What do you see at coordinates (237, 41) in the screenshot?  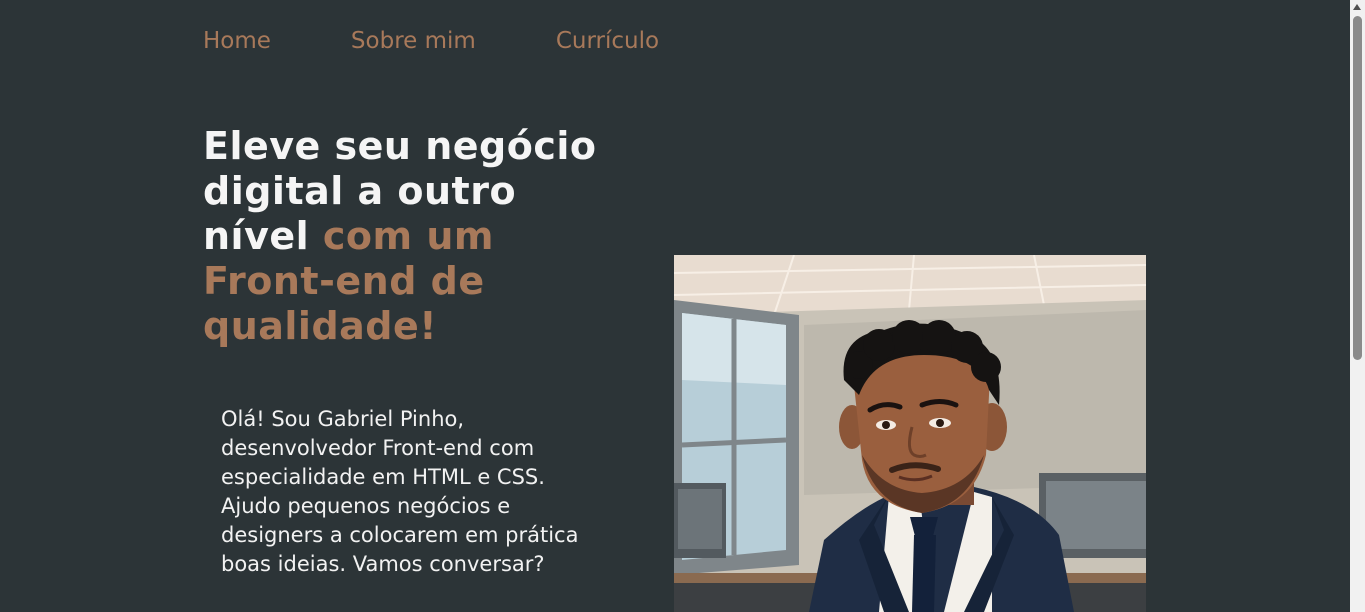 I see `nav-link-home: Home` at bounding box center [237, 41].